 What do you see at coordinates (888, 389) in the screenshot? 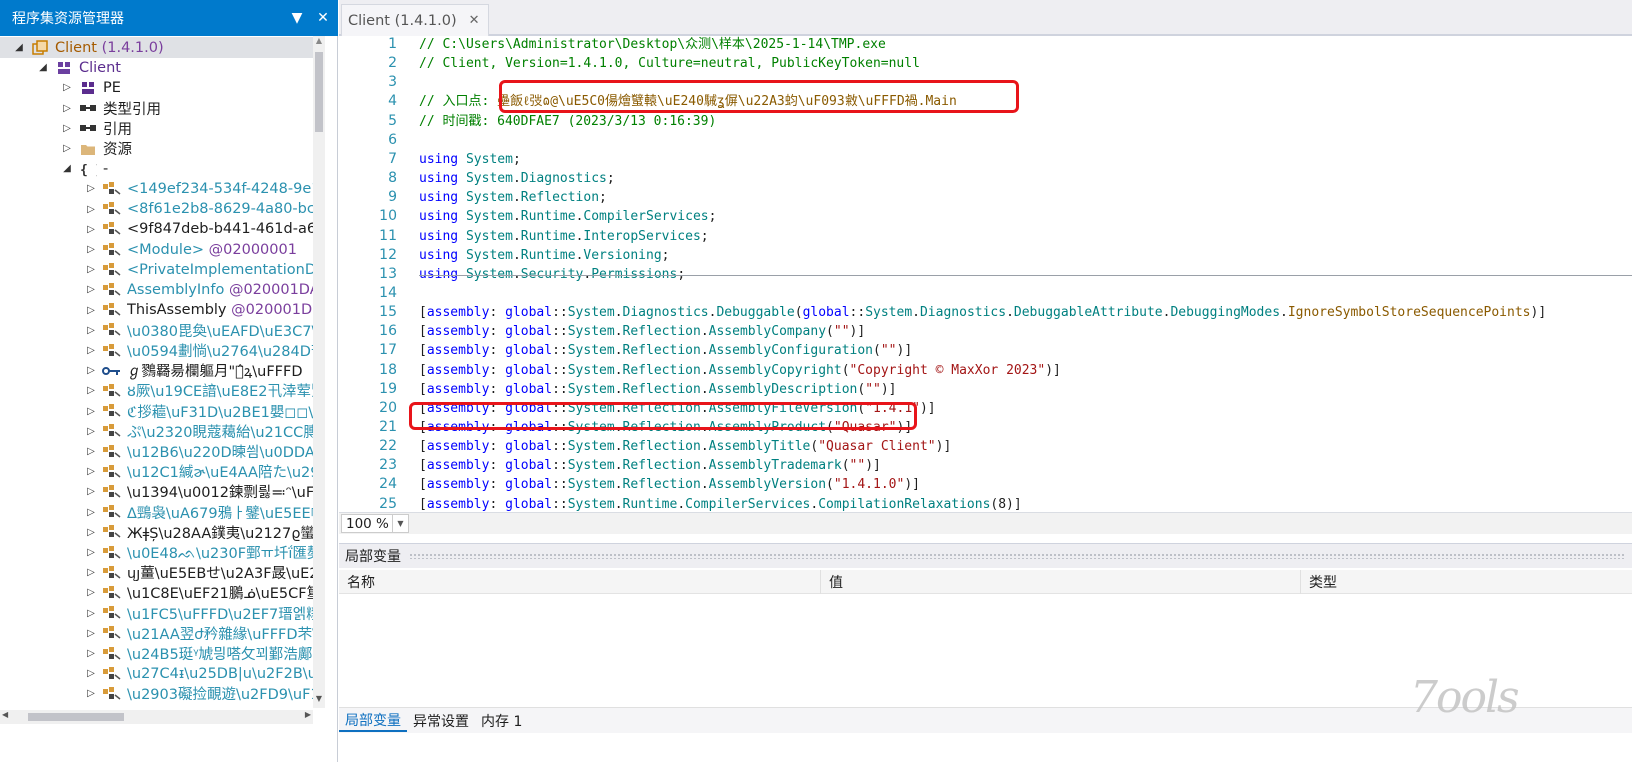
I see `code-token: )]` at bounding box center [888, 389].